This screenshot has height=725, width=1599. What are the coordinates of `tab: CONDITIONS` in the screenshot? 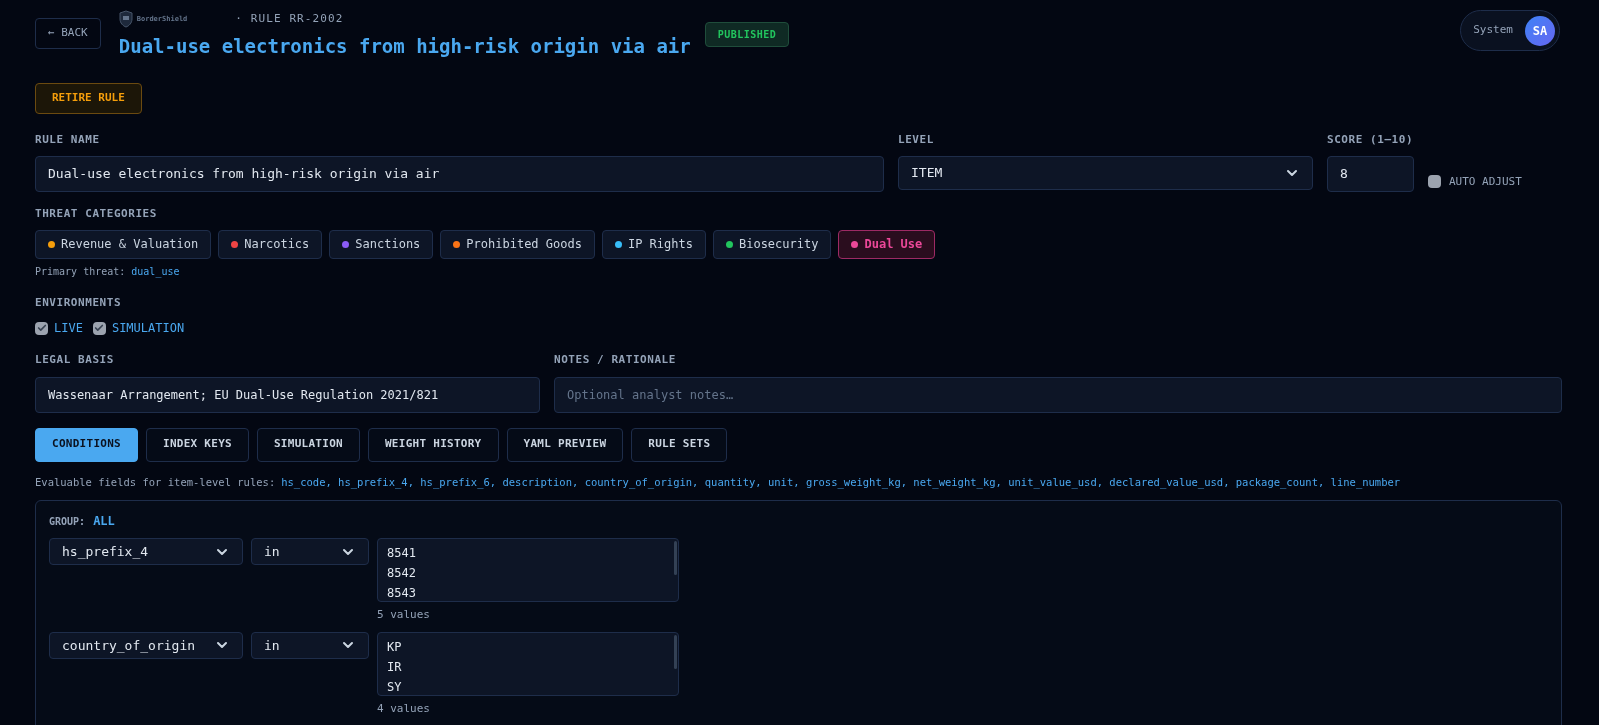 It's located at (86, 444).